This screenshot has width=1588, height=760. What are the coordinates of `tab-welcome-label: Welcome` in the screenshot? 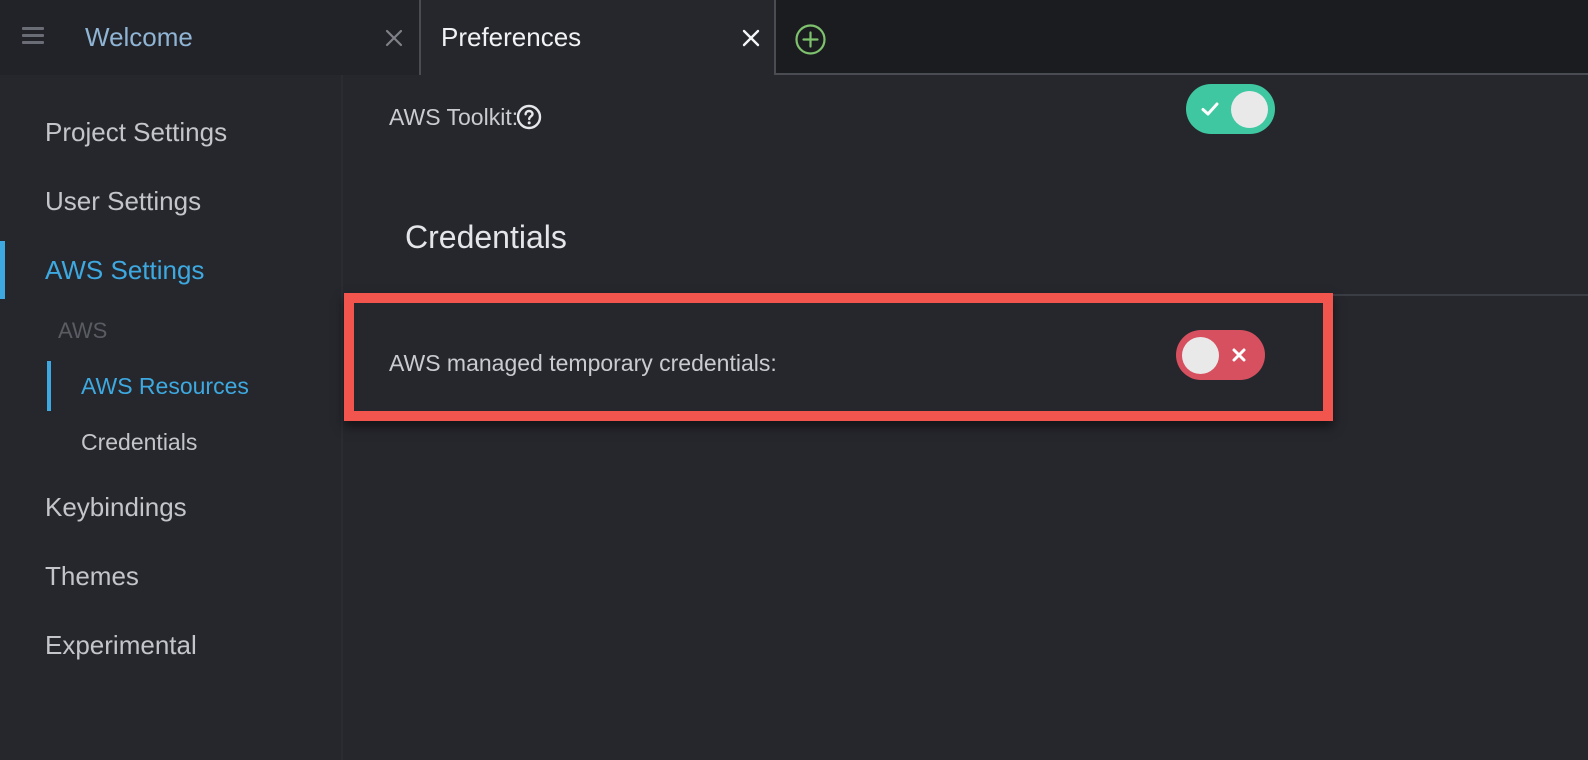 It's located at (139, 37).